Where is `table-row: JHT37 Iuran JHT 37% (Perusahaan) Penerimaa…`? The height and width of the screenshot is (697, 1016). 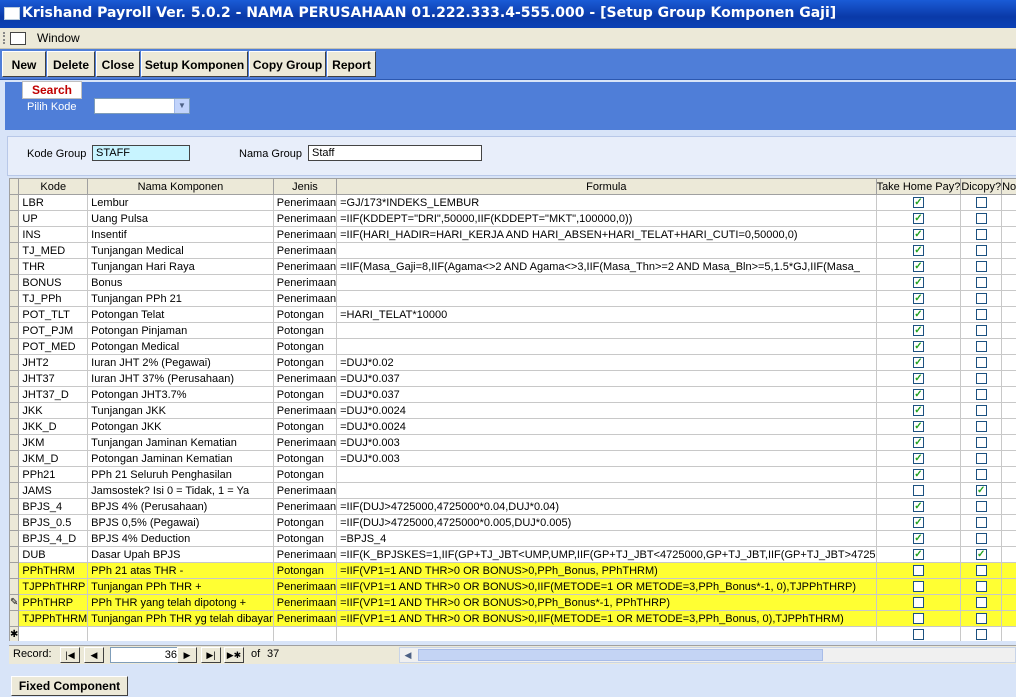 table-row: JHT37 Iuran JHT 37% (Perusahaan) Penerimaa… is located at coordinates (512, 378).